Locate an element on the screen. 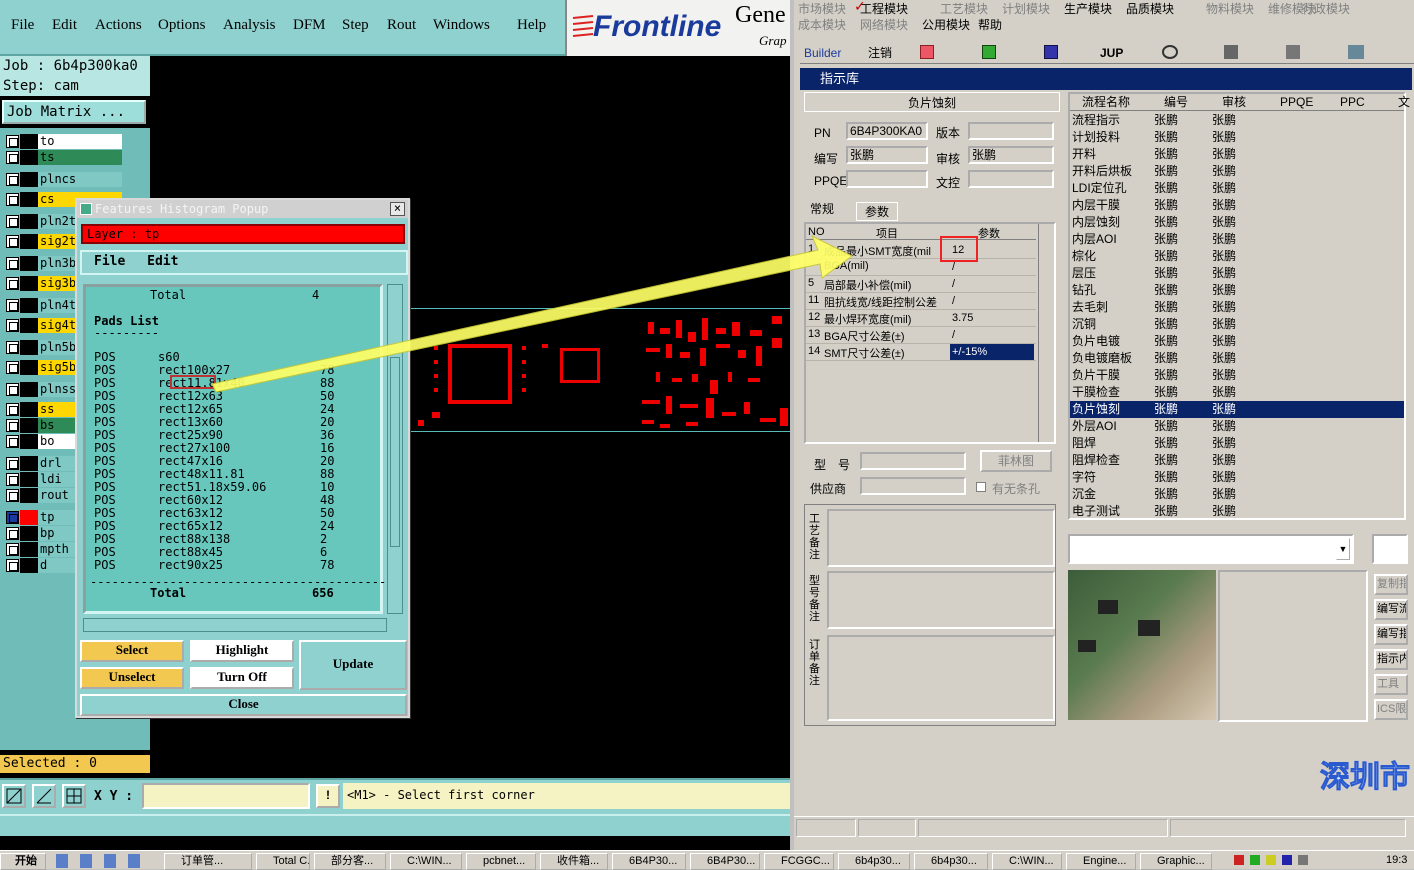  module-menu-item: 公用模块 is located at coordinates (946, 24).